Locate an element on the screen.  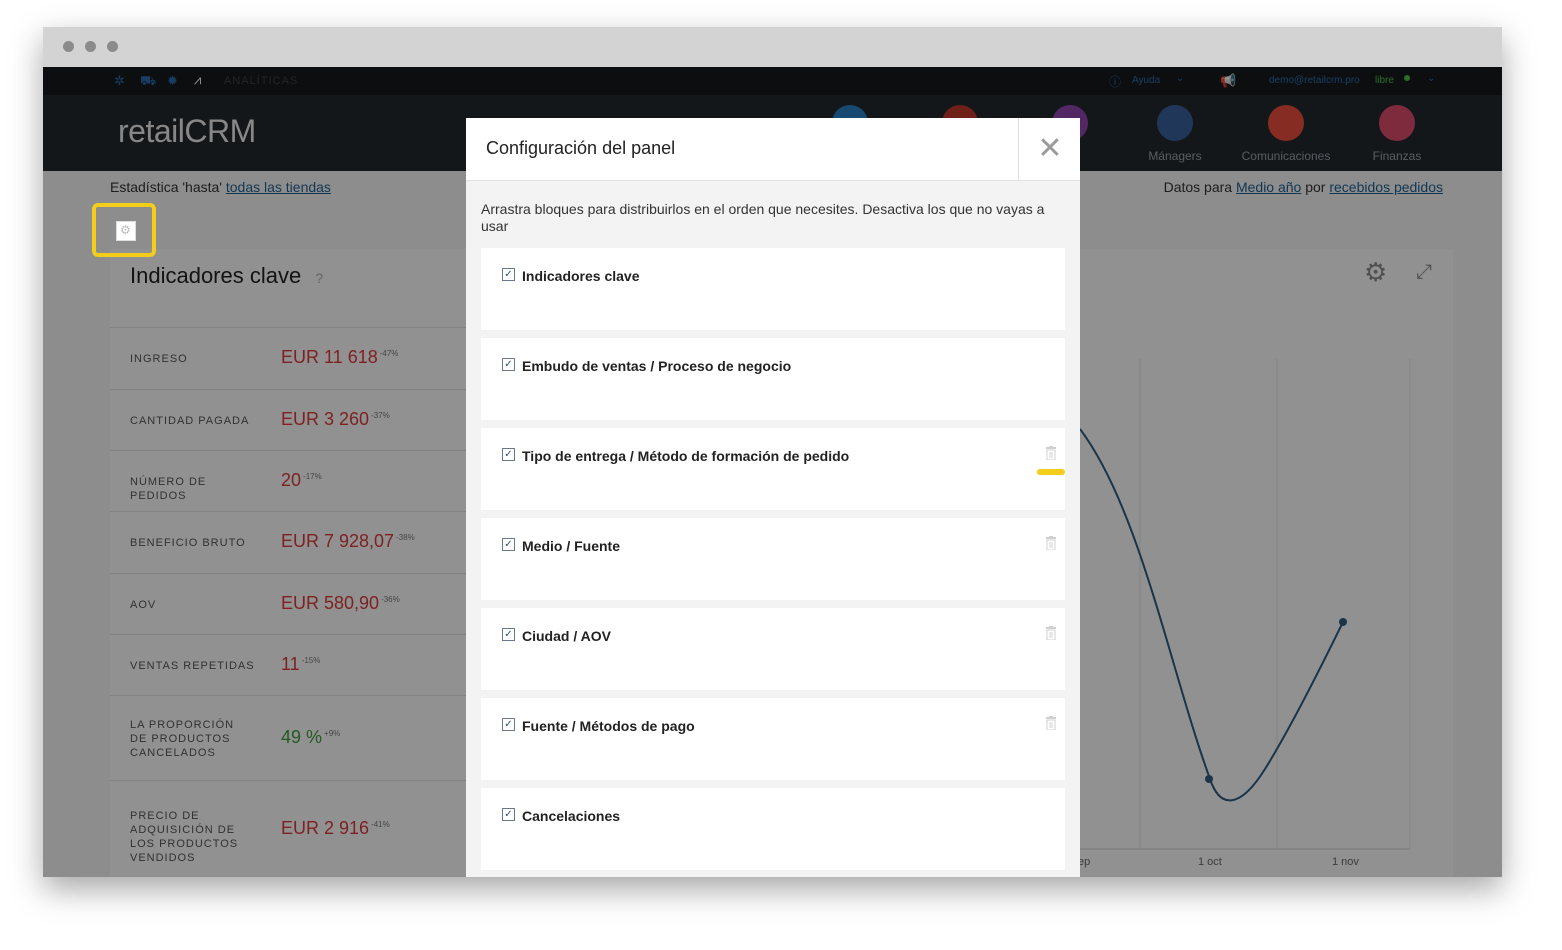
config-block: ✓ Ciudad / AOV is located at coordinates (773, 649).